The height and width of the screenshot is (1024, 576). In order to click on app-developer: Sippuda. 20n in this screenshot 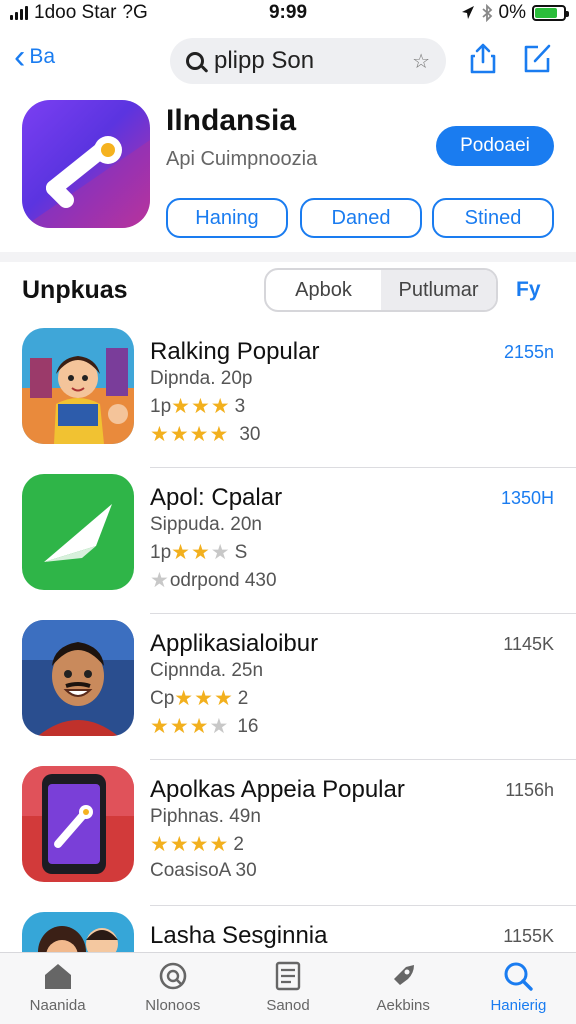, I will do `click(206, 524)`.